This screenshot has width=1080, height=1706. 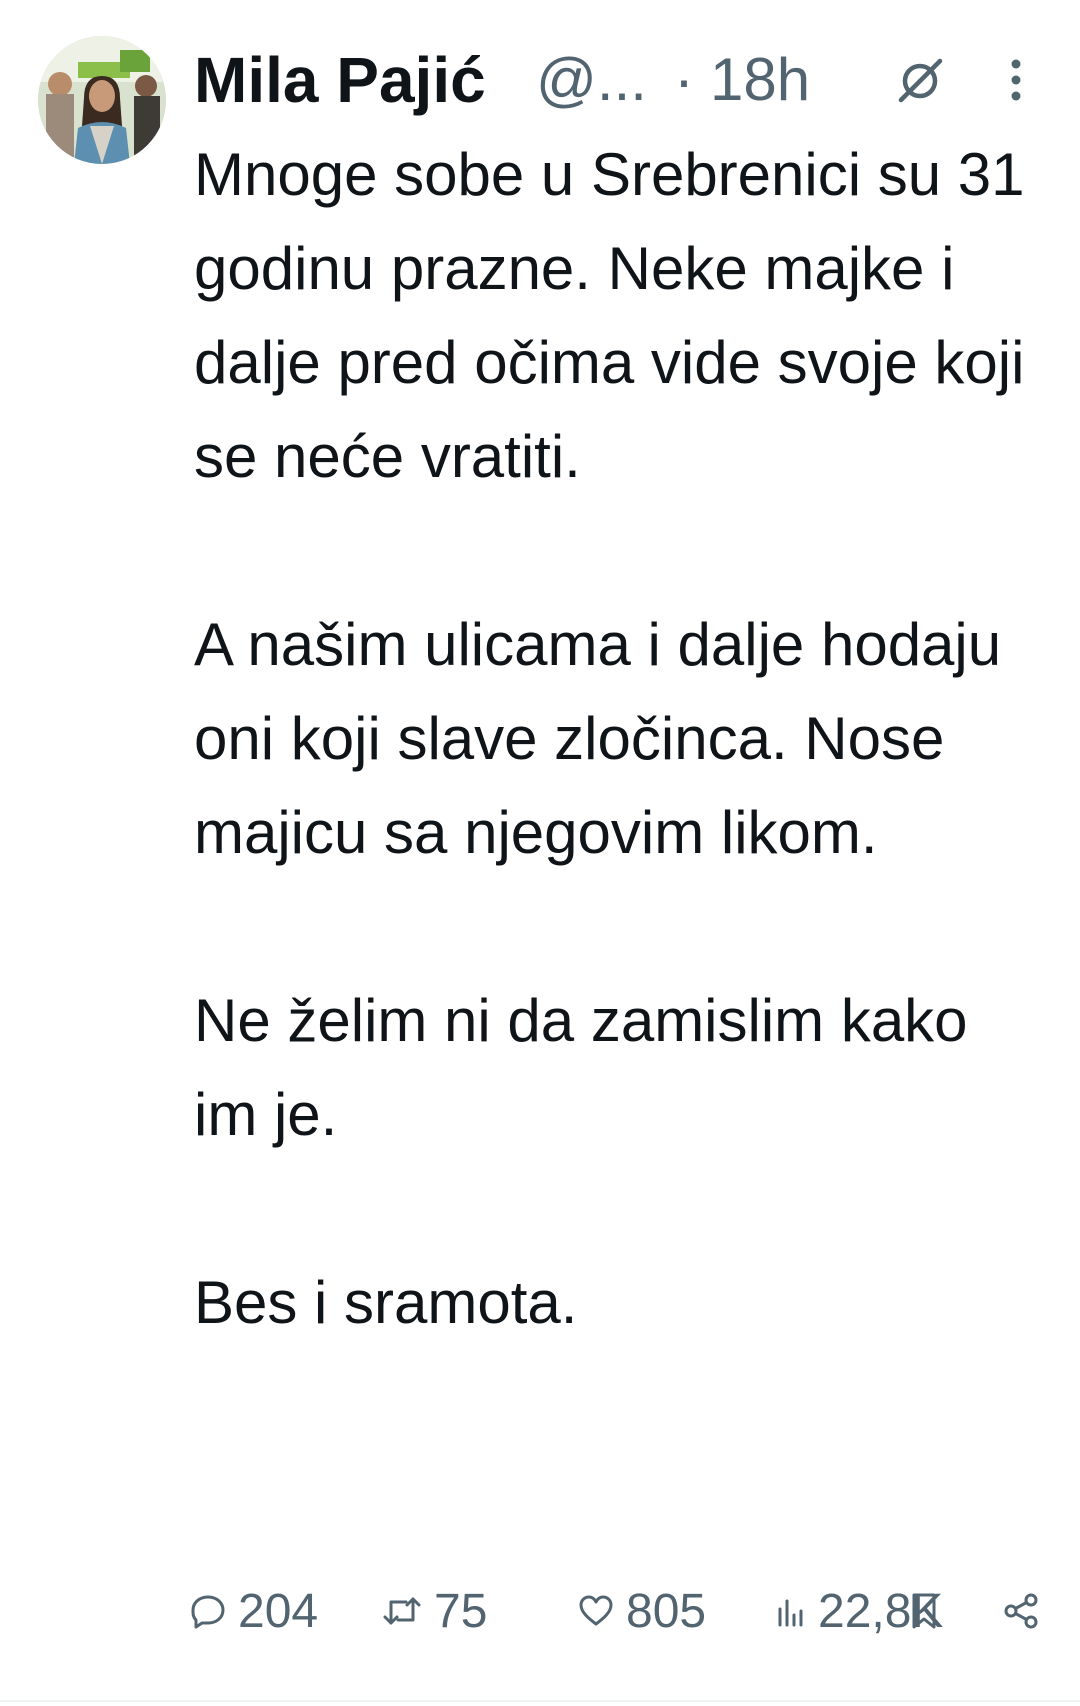 What do you see at coordinates (278, 1611) in the screenshot?
I see `reply-count: 204` at bounding box center [278, 1611].